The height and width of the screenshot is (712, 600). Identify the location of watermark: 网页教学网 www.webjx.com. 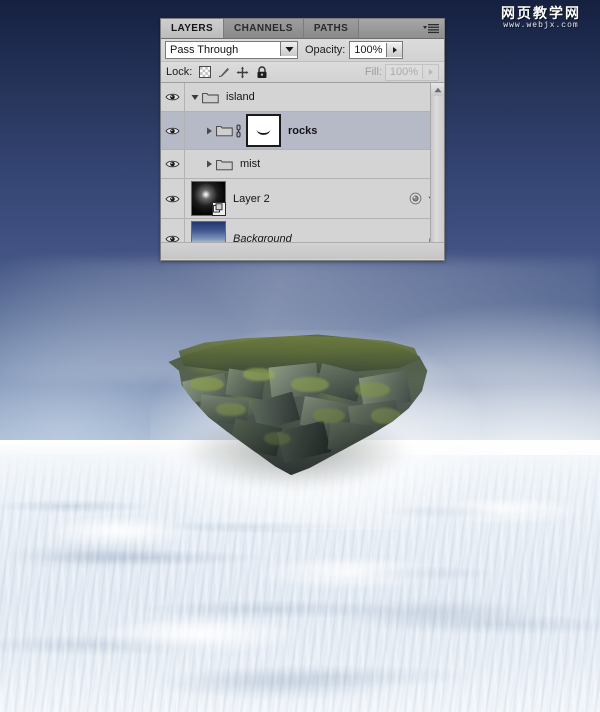
(541, 18).